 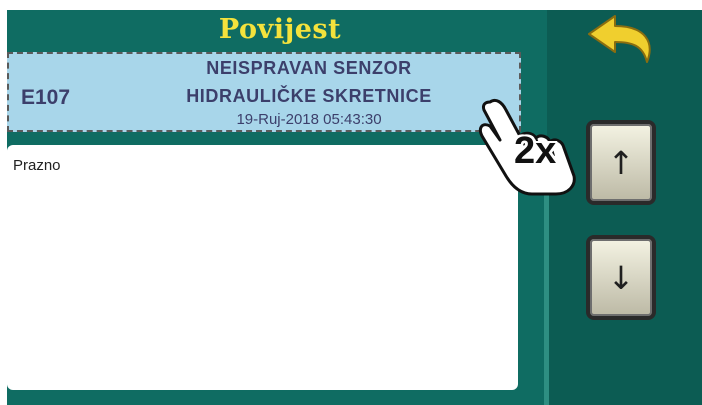 What do you see at coordinates (37, 165) in the screenshot?
I see `empty-text: Prazno` at bounding box center [37, 165].